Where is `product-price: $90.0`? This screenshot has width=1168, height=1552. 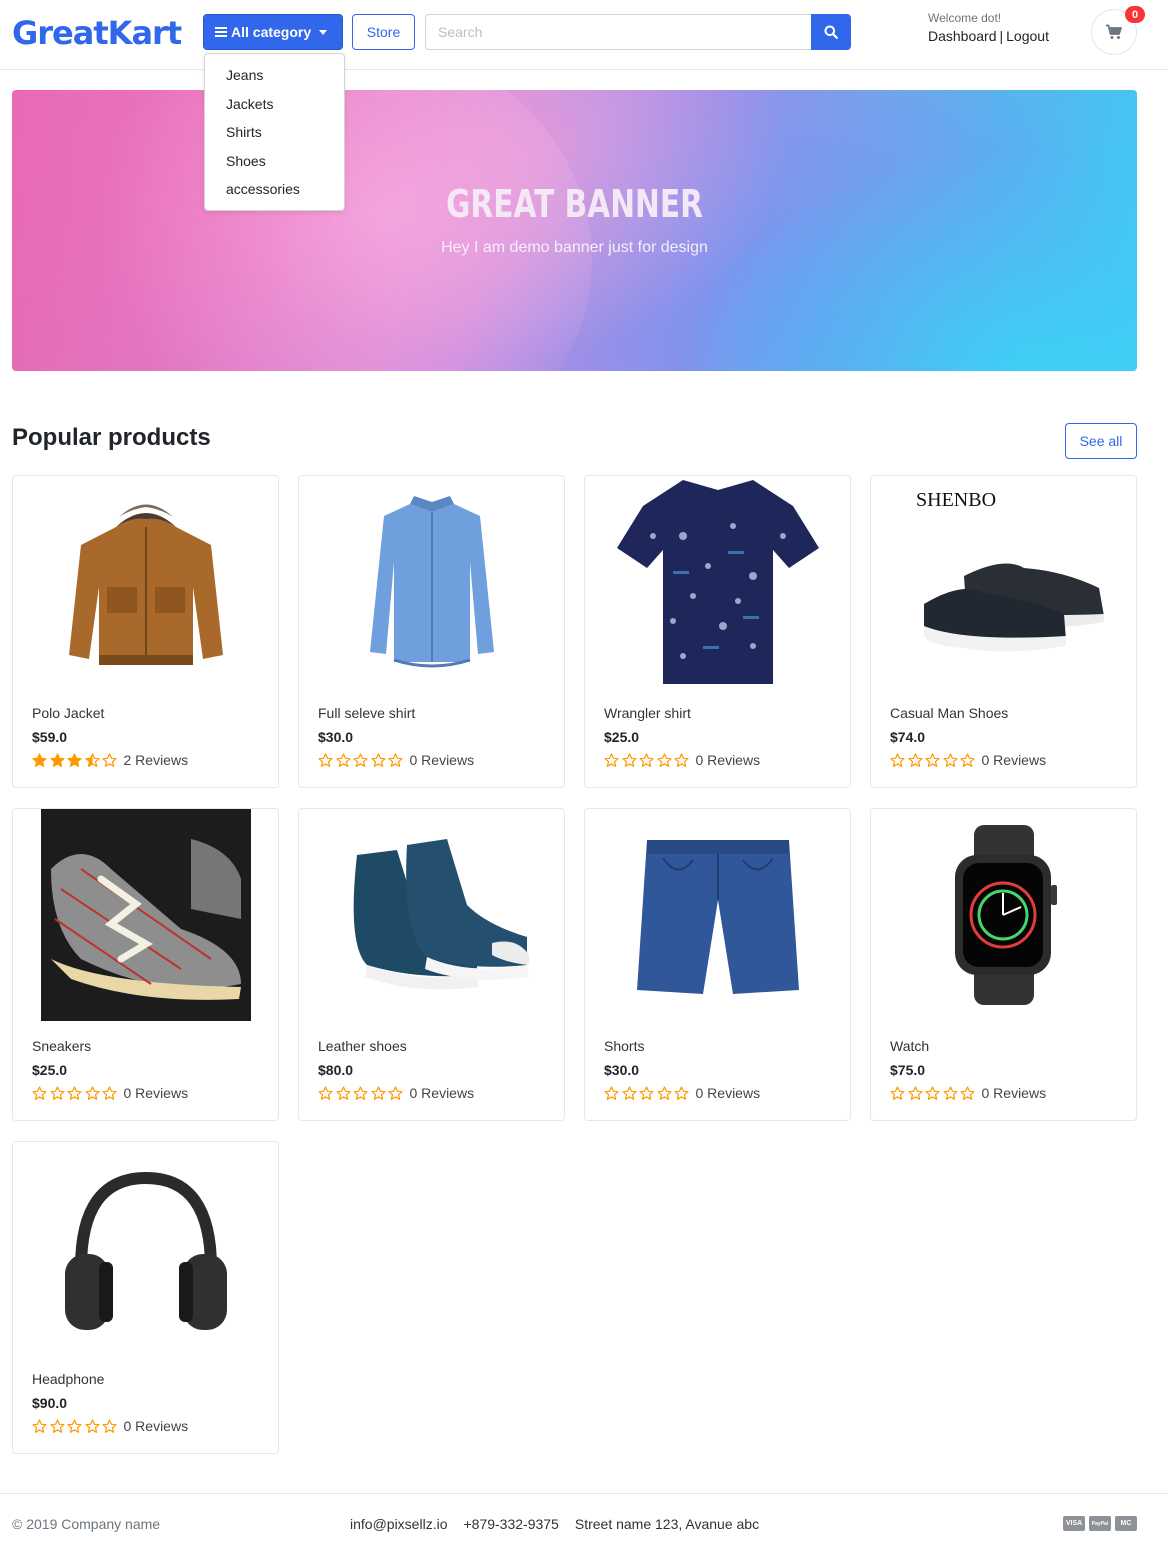
product-price: $90.0 is located at coordinates (50, 1403).